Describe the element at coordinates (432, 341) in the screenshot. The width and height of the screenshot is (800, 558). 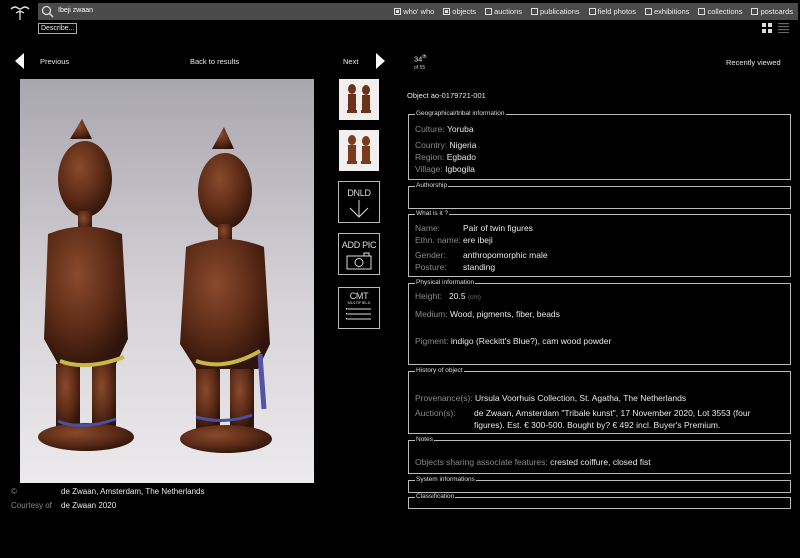
I see `pigment-label: Pigment:` at that location.